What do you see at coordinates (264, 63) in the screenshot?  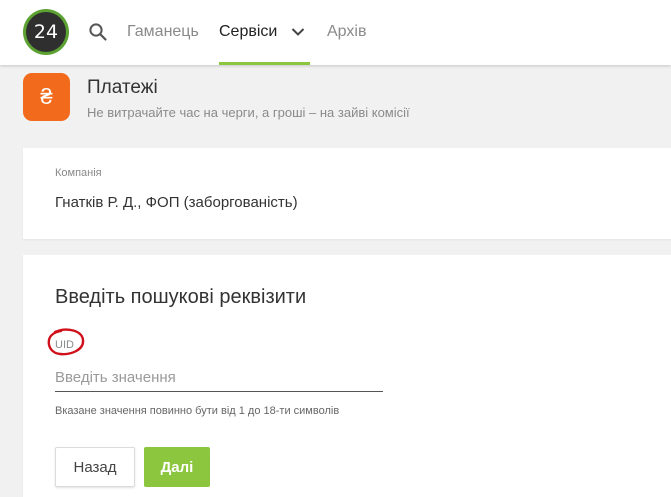 I see `nav-active-indicator` at bounding box center [264, 63].